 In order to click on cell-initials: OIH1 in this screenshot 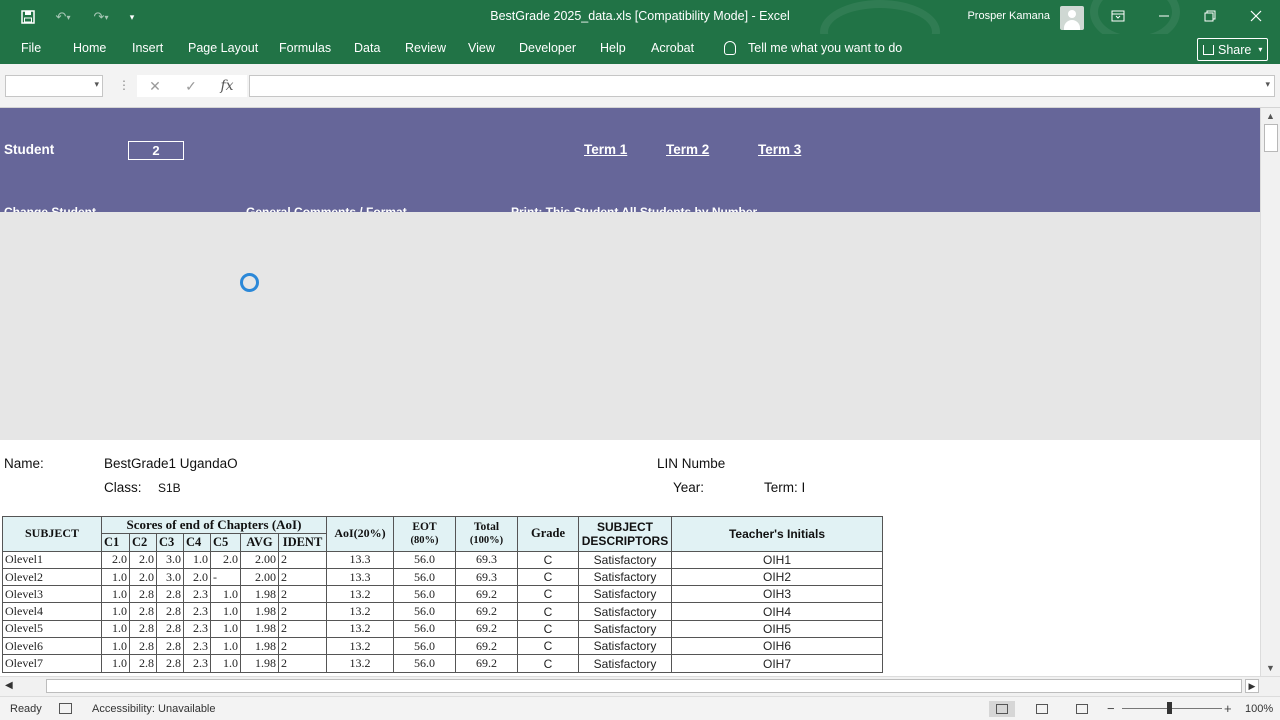, I will do `click(777, 559)`.